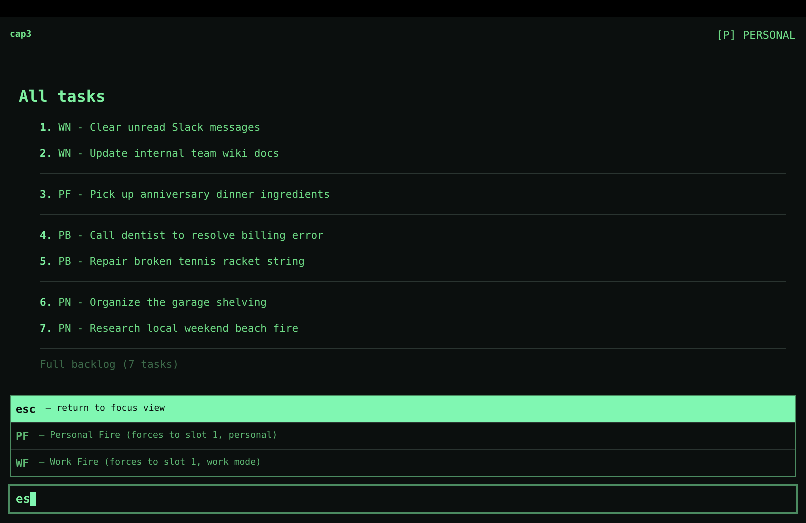 The height and width of the screenshot is (523, 806). I want to click on task-text: - Call dentist to resolve billing error, so click(200, 236).